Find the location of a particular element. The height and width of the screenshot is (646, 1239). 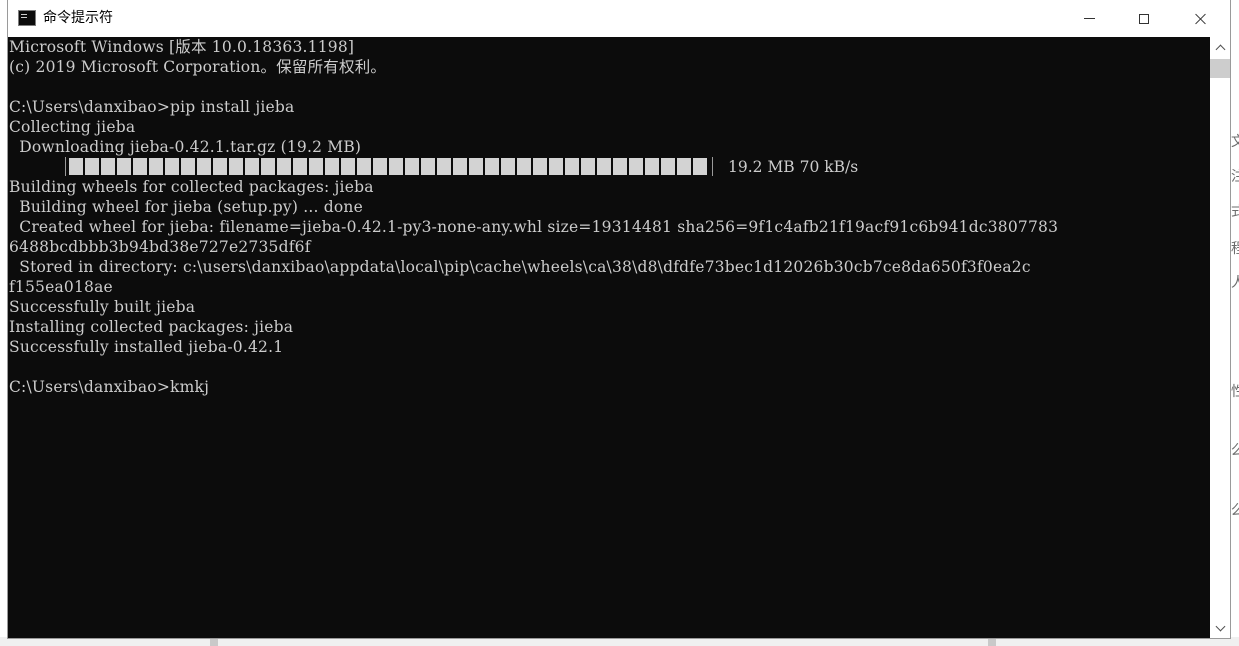

background-text: 注 is located at coordinates (1235, 177).